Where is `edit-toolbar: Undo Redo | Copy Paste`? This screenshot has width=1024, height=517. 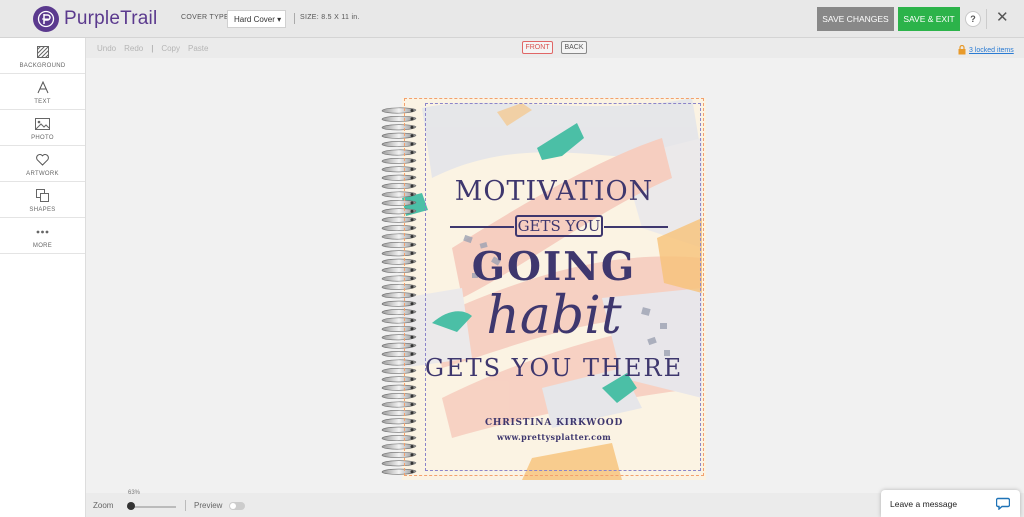
edit-toolbar: Undo Redo | Copy Paste is located at coordinates (152, 48).